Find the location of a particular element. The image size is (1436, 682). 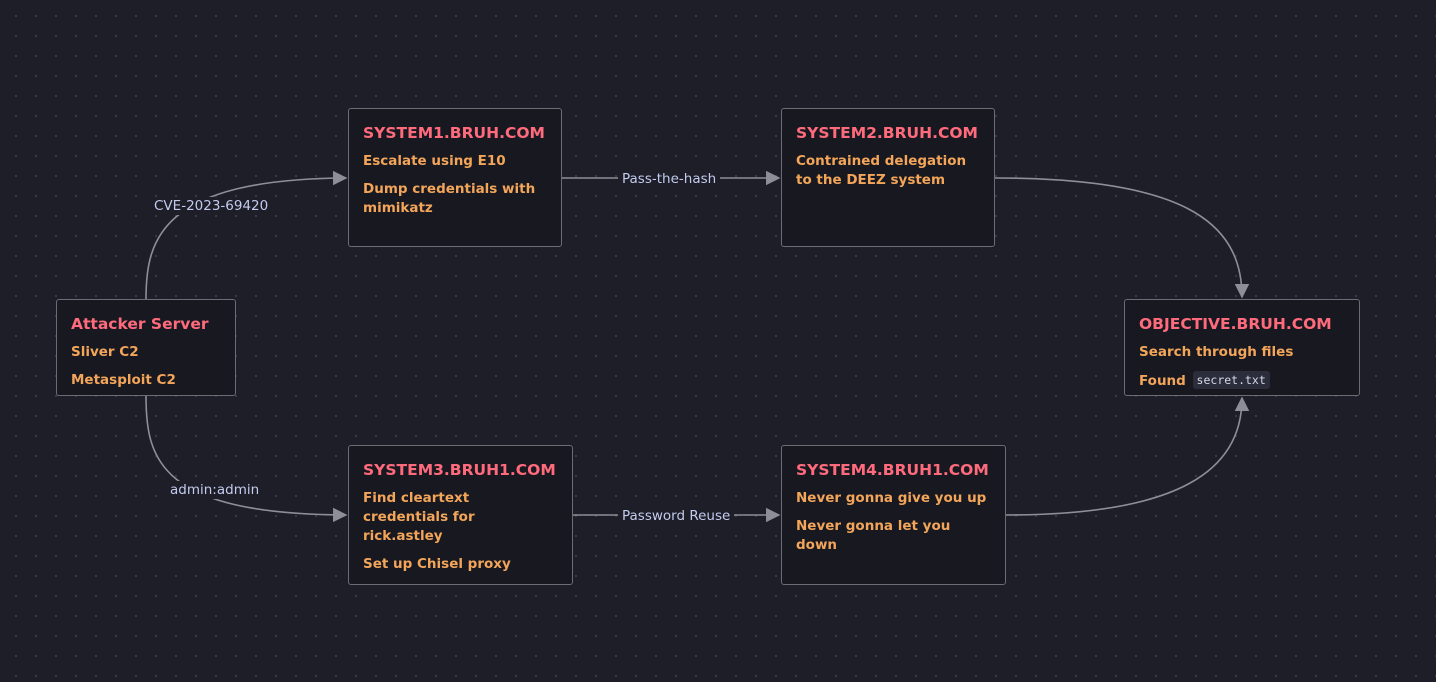

node-text-found: Found secret.txt is located at coordinates (1242, 381).